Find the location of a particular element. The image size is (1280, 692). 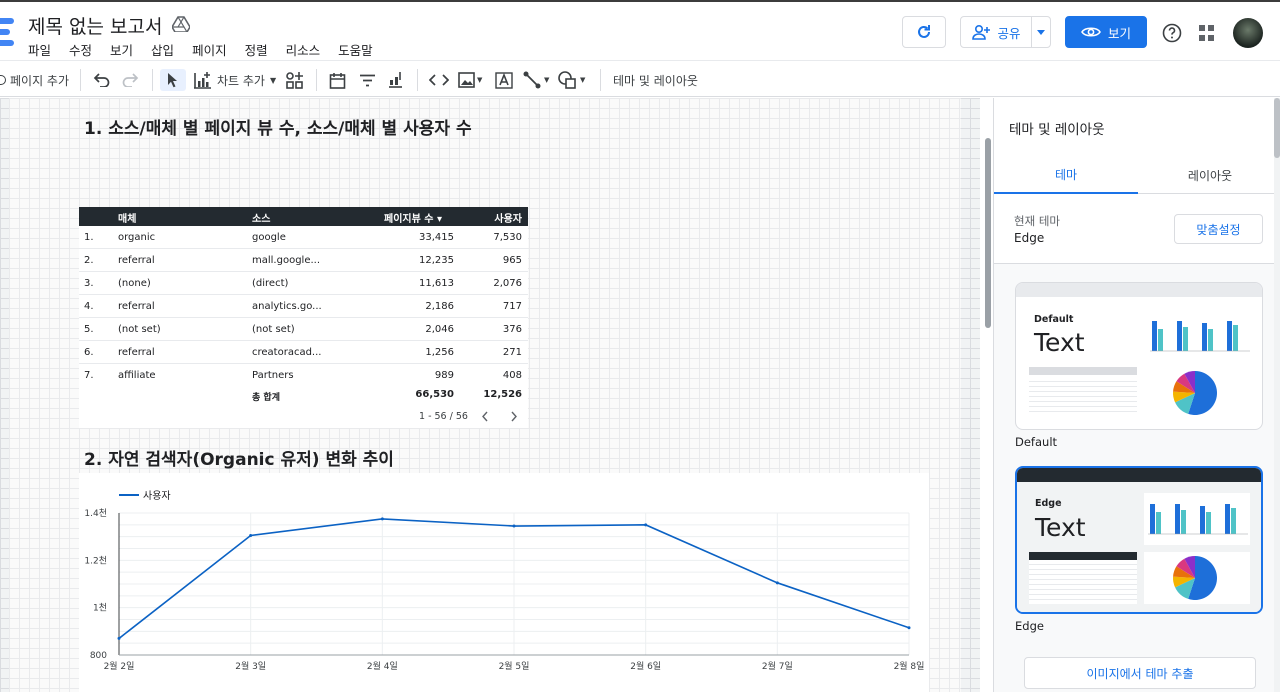

sample-table-rows is located at coordinates (1083, 395).